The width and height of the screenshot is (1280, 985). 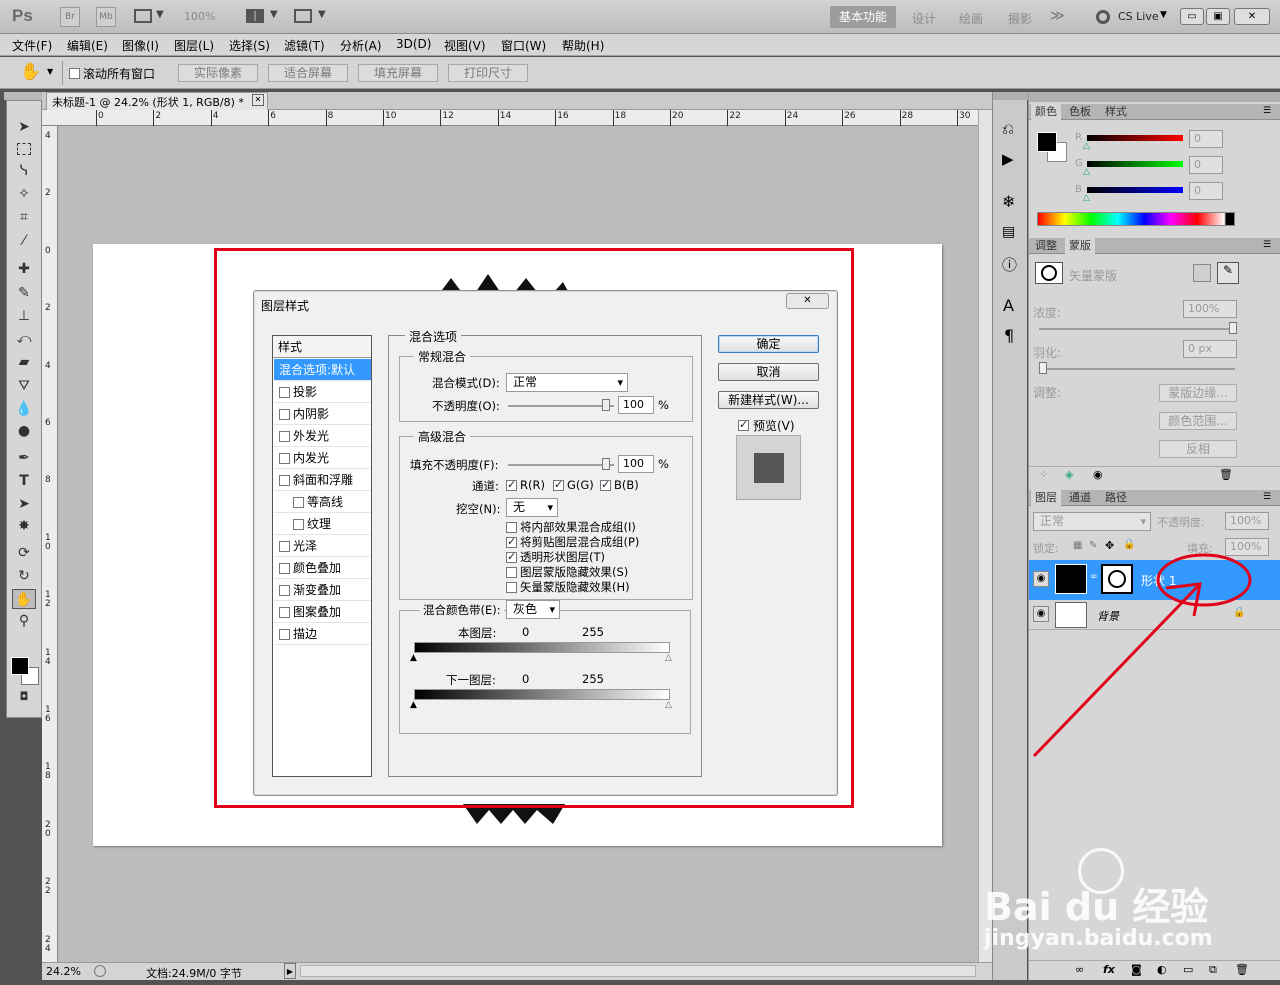 I want to click on fill-opacity-slider, so click(x=561, y=464).